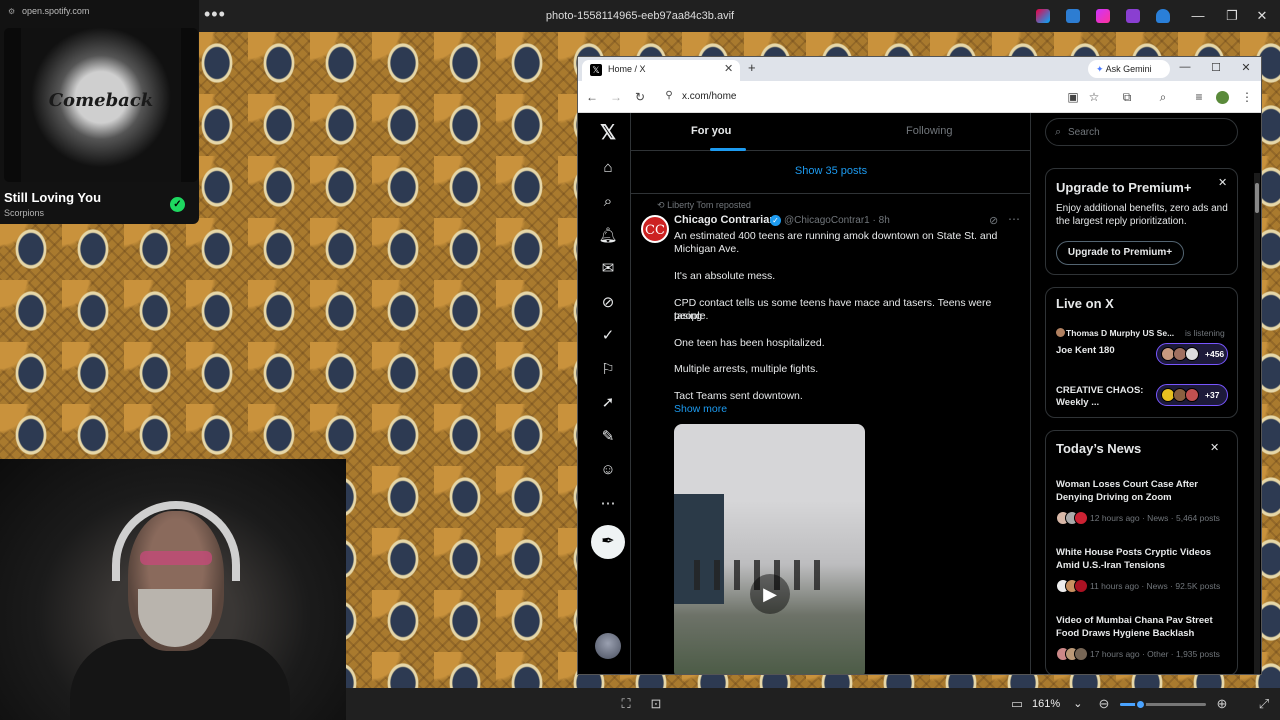 The width and height of the screenshot is (1280, 720). What do you see at coordinates (1257, 423) in the screenshot?
I see `scrollbar` at bounding box center [1257, 423].